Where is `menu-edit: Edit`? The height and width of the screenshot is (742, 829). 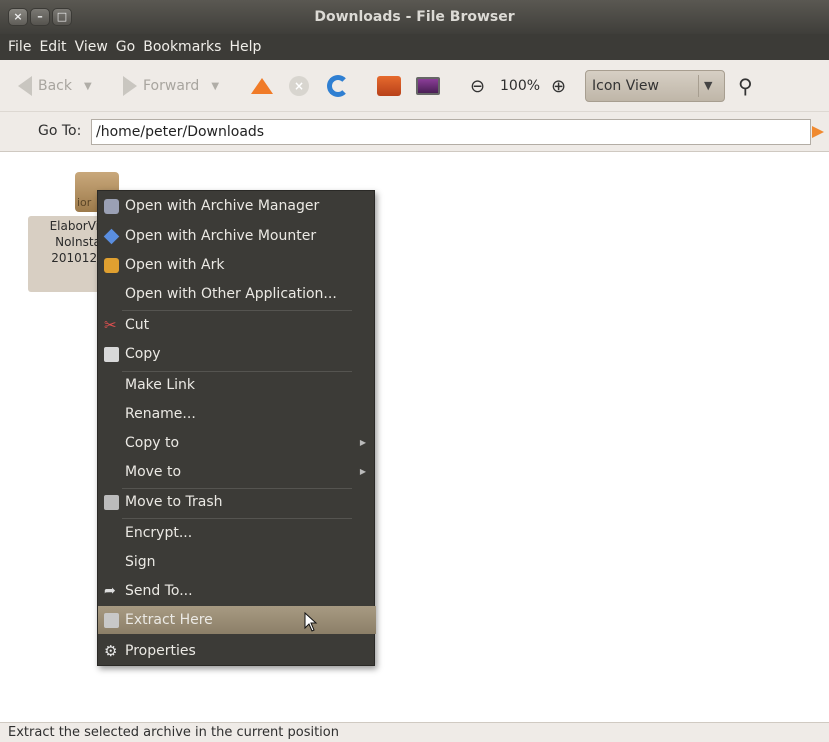
menu-edit: Edit is located at coordinates (52, 47).